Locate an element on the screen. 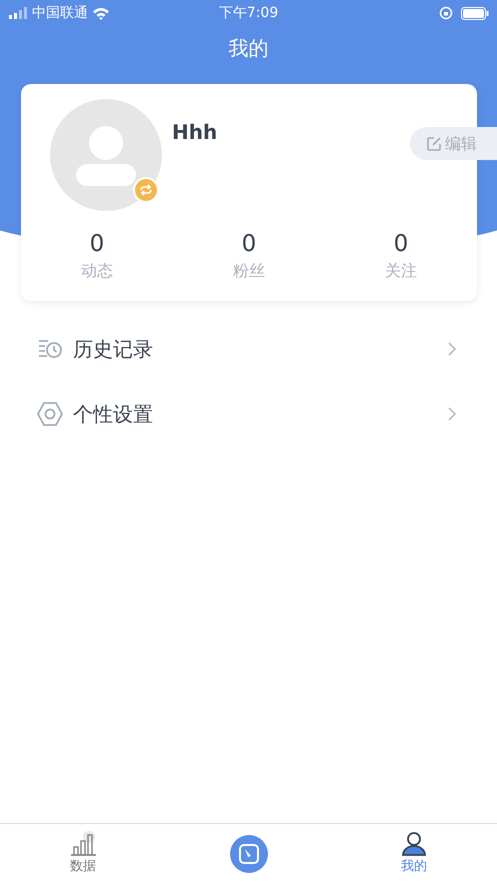  carrier-name: 中国联通 is located at coordinates (60, 13).